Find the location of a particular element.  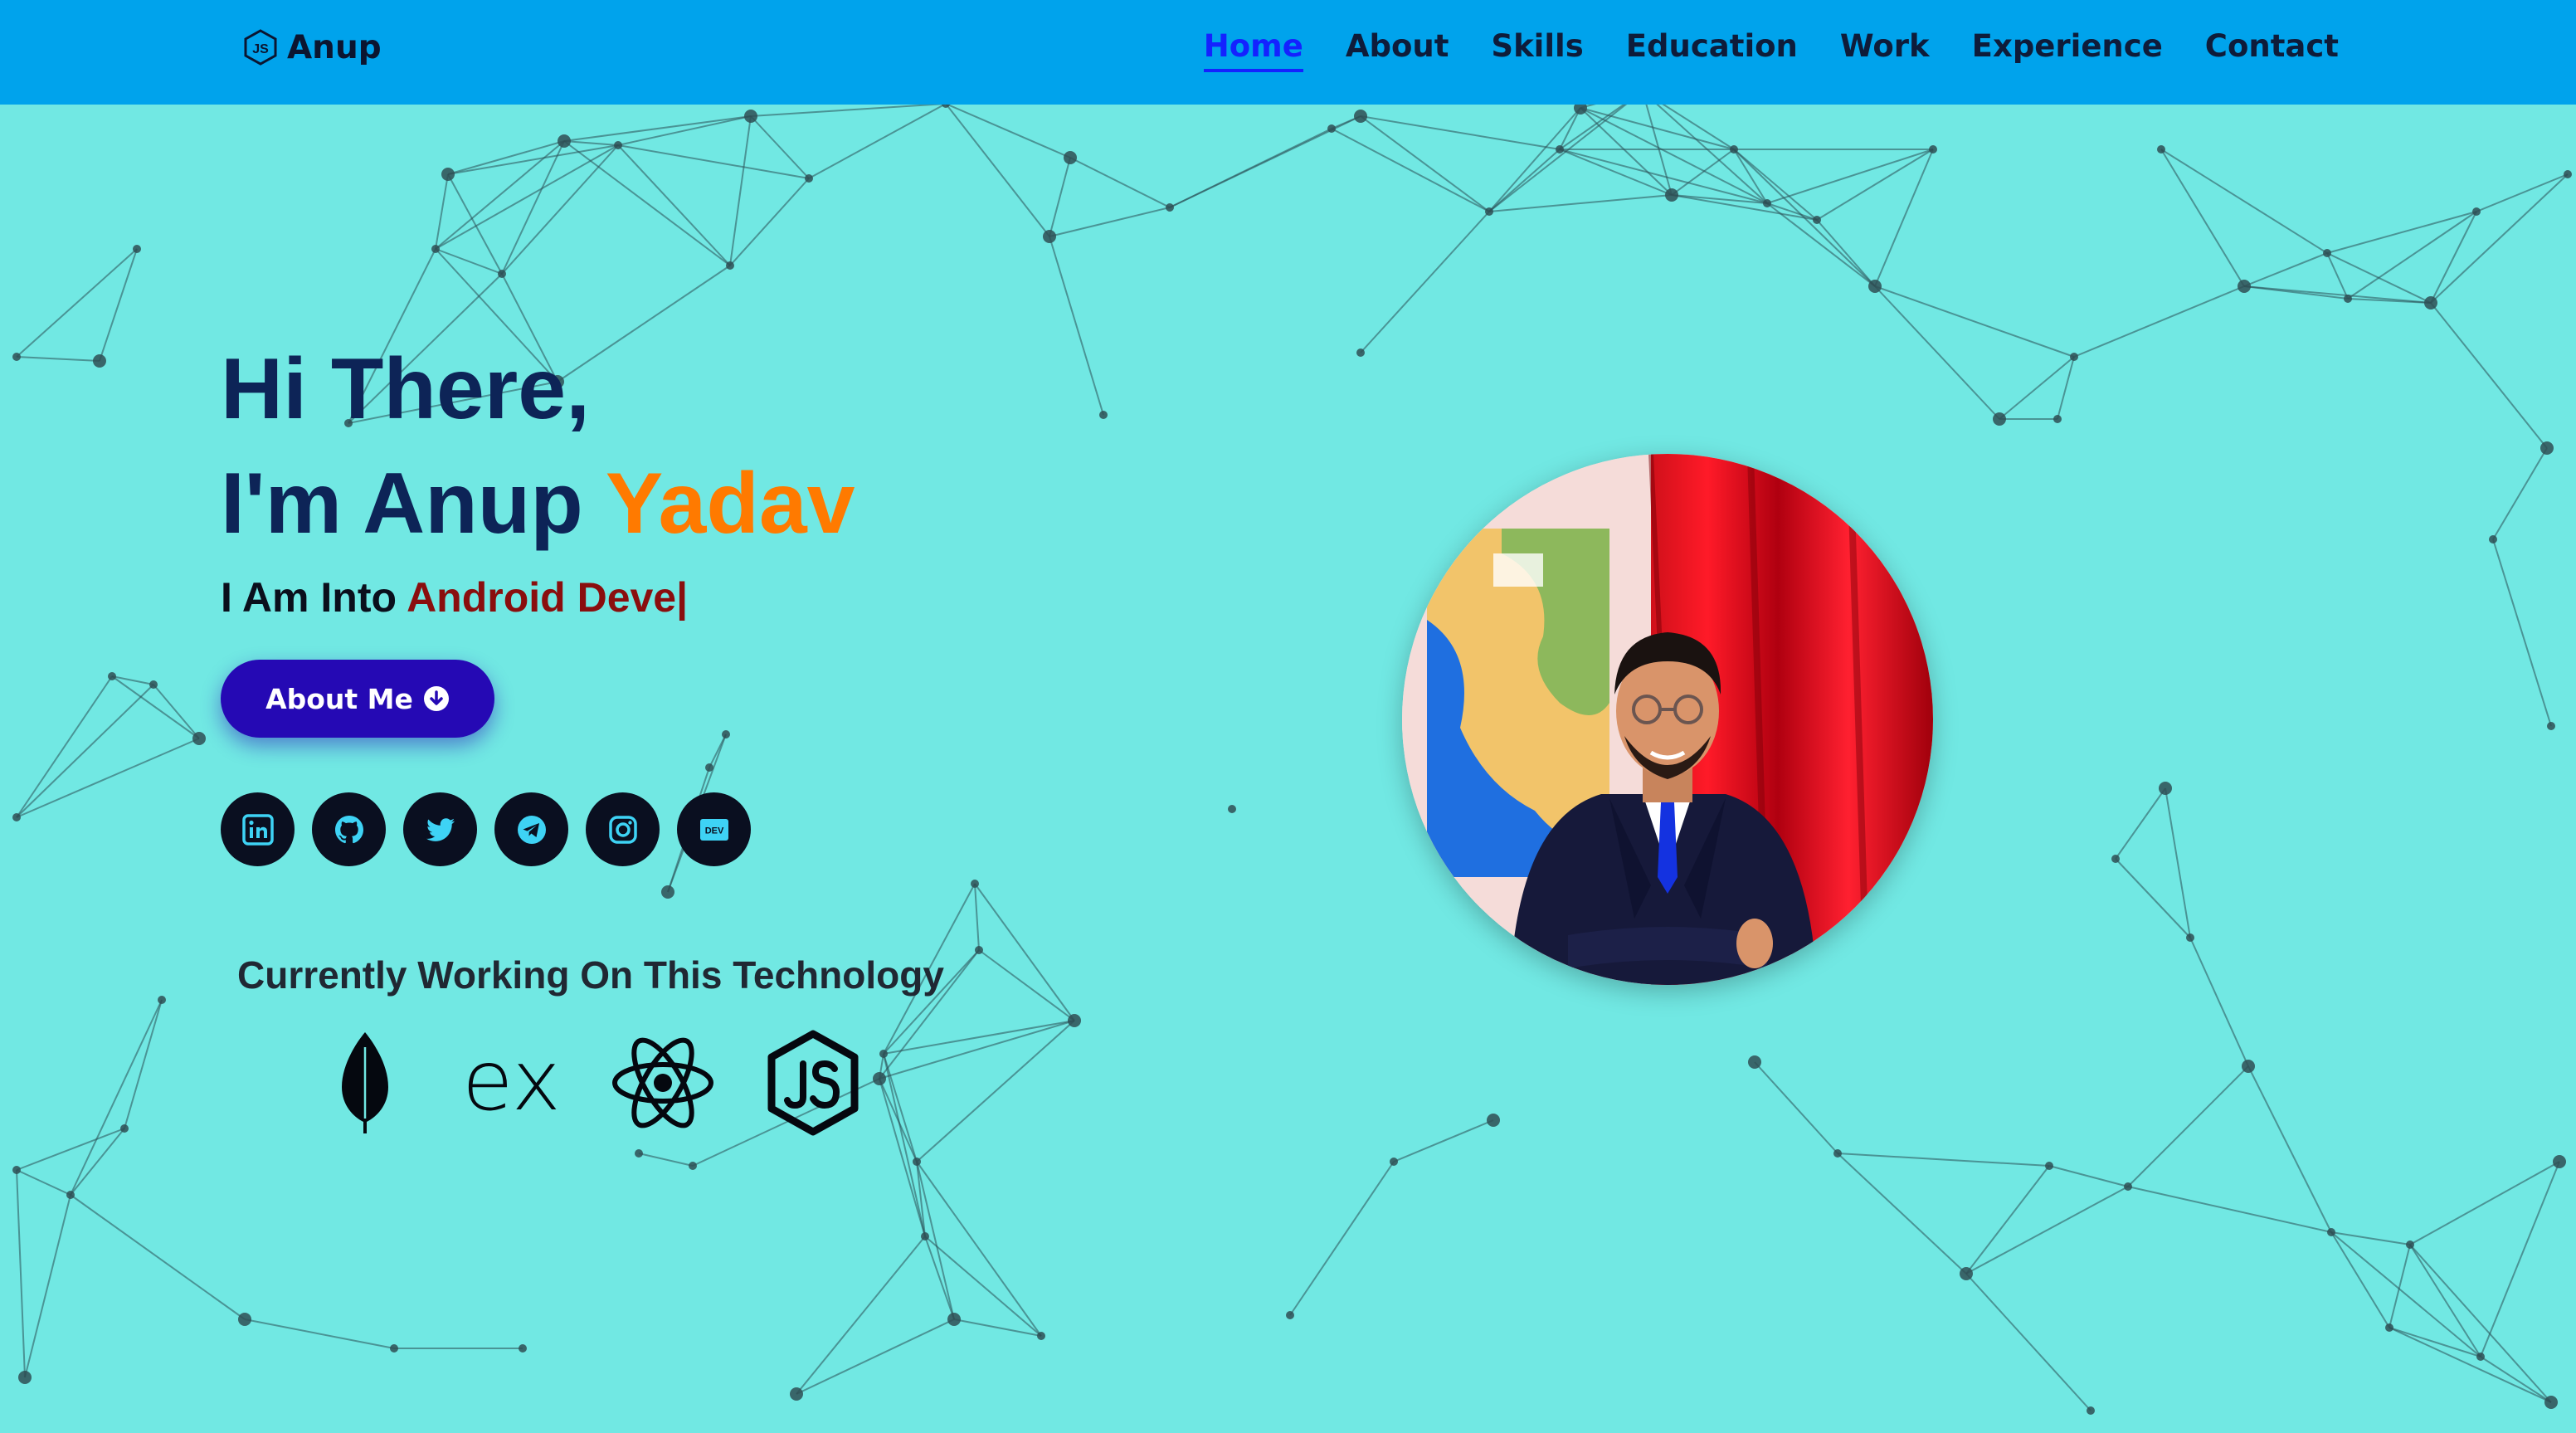

nav-link-education: Education is located at coordinates (1712, 50).